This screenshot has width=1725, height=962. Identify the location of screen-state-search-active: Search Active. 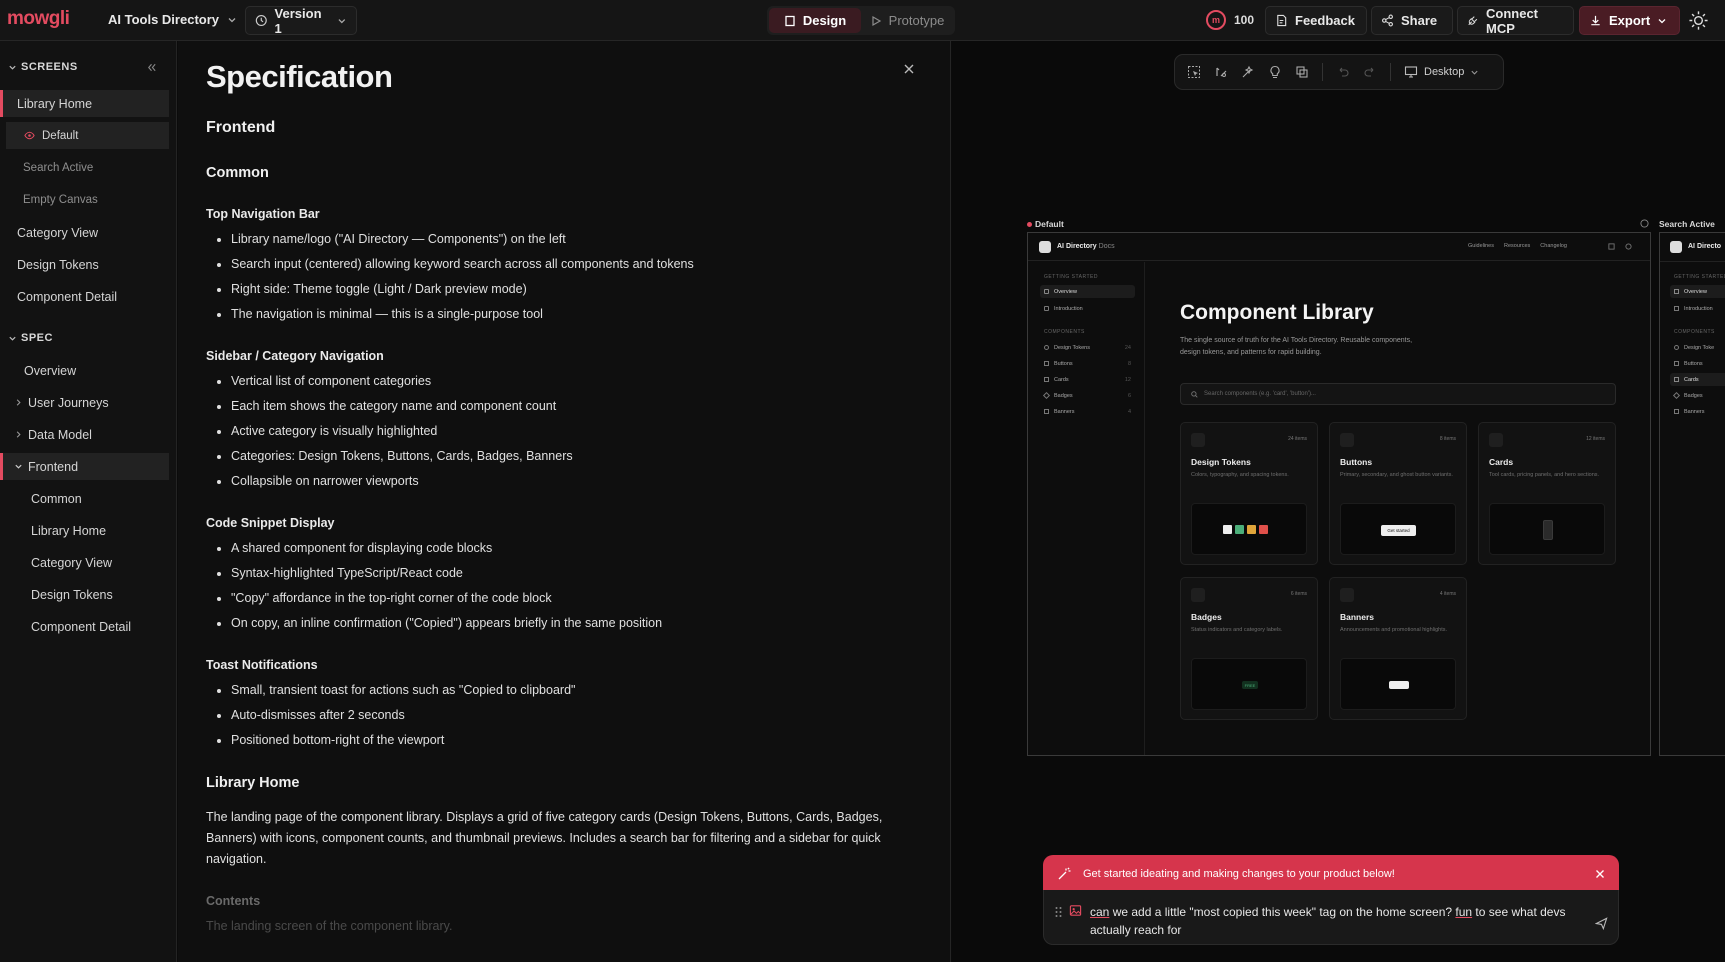
(84, 167).